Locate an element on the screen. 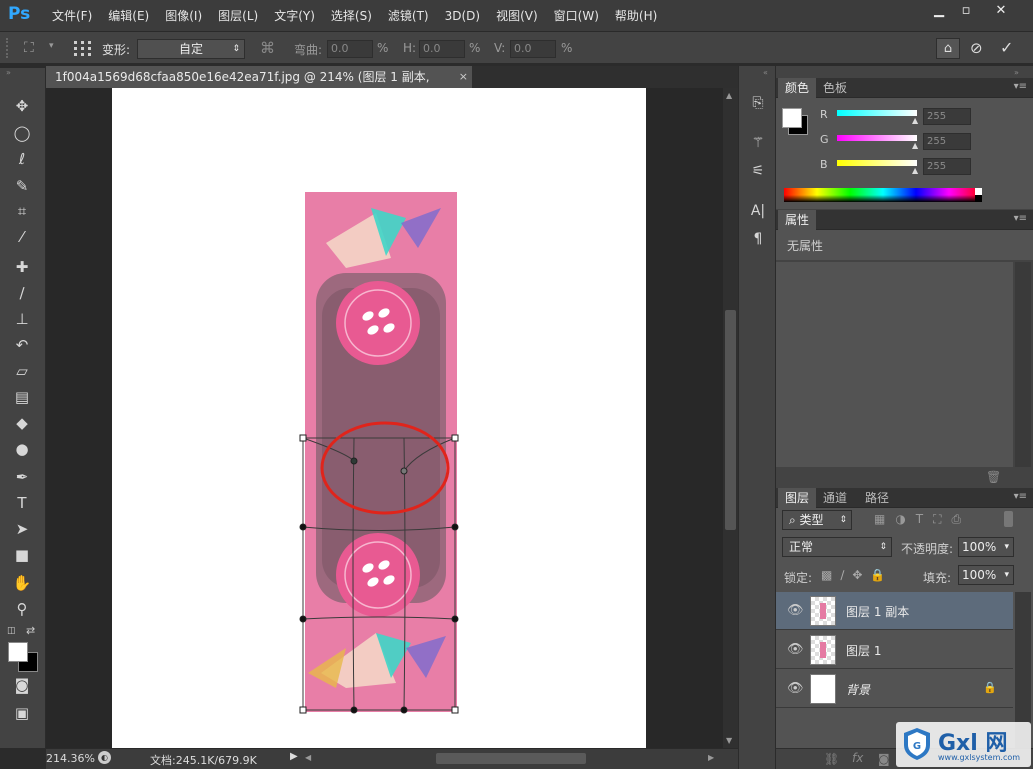 The width and height of the screenshot is (1033, 769). menu-file: 文件(F) is located at coordinates (72, 16).